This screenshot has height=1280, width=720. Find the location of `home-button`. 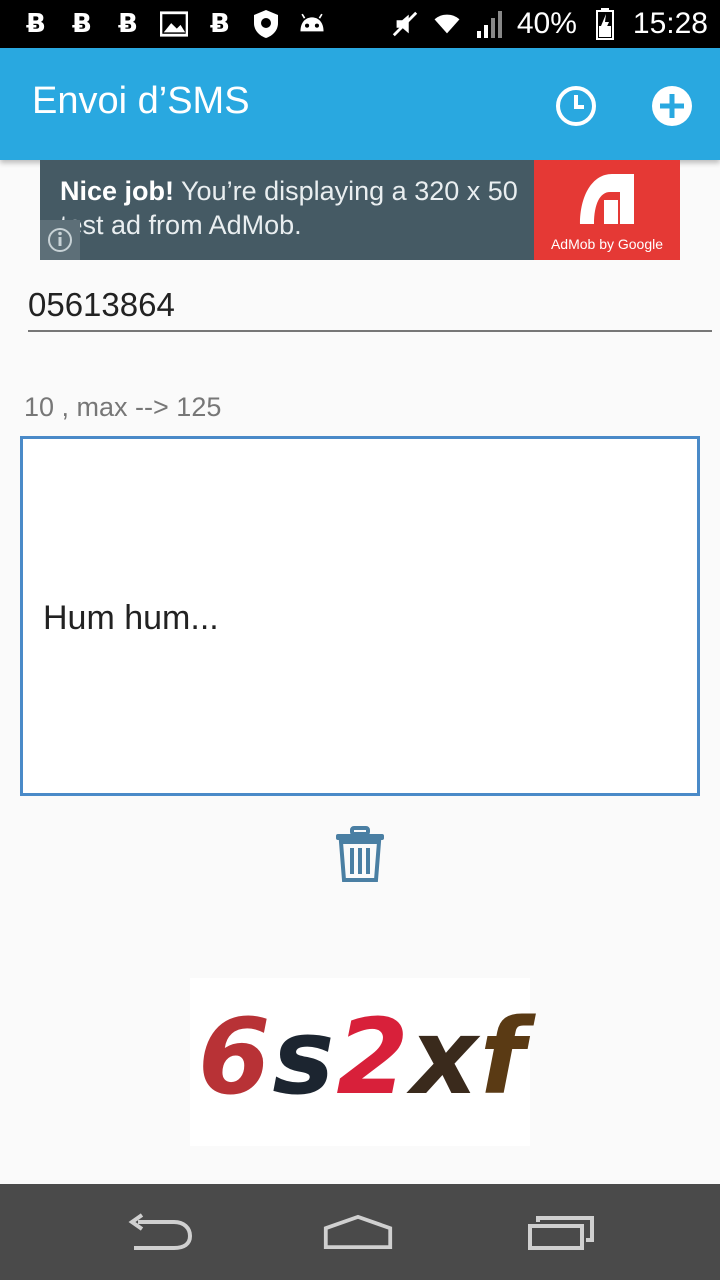

home-button is located at coordinates (358, 1232).